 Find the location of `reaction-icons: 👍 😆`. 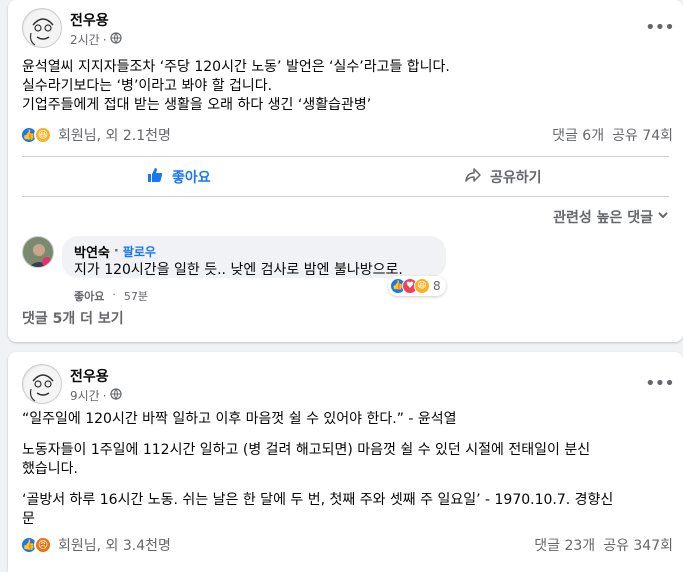

reaction-icons: 👍 😆 is located at coordinates (36, 135).